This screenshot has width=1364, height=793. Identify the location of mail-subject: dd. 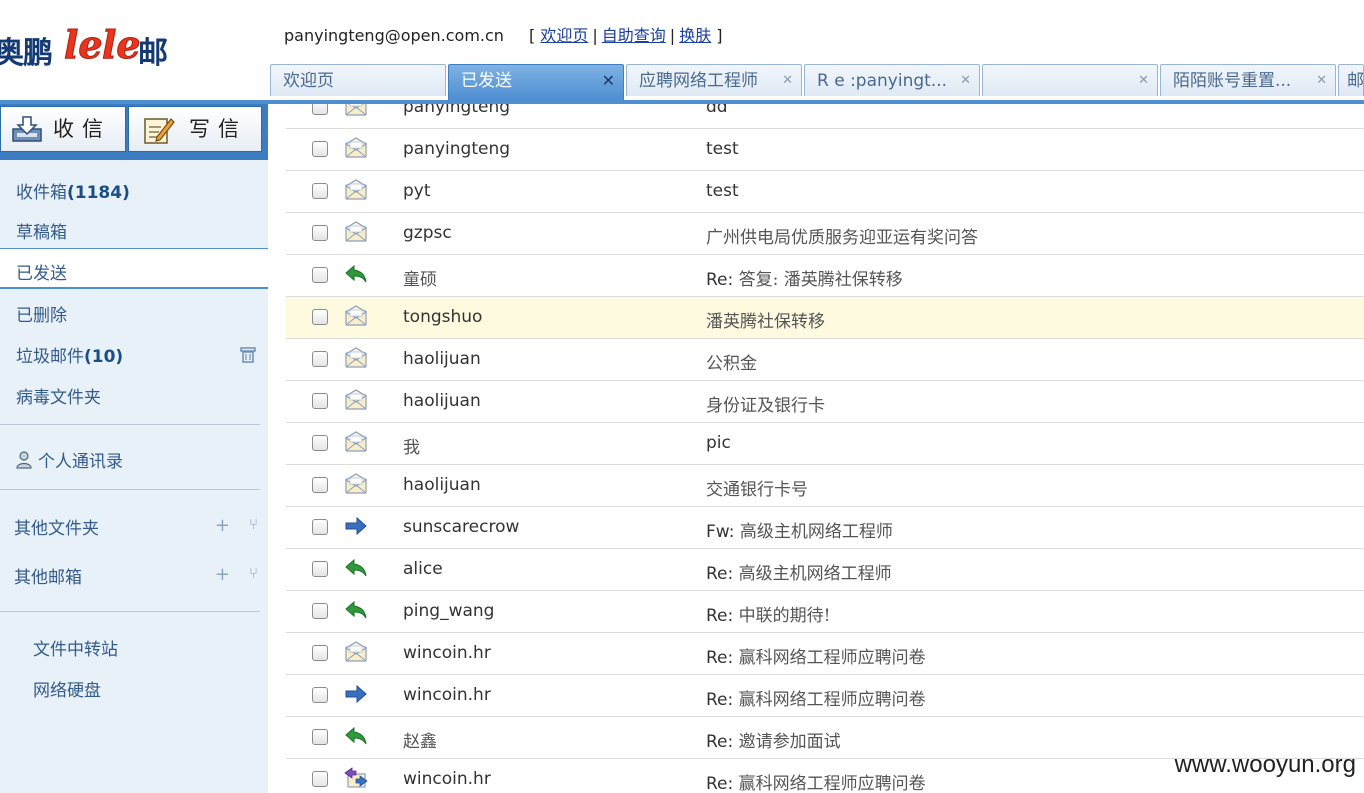
(717, 110).